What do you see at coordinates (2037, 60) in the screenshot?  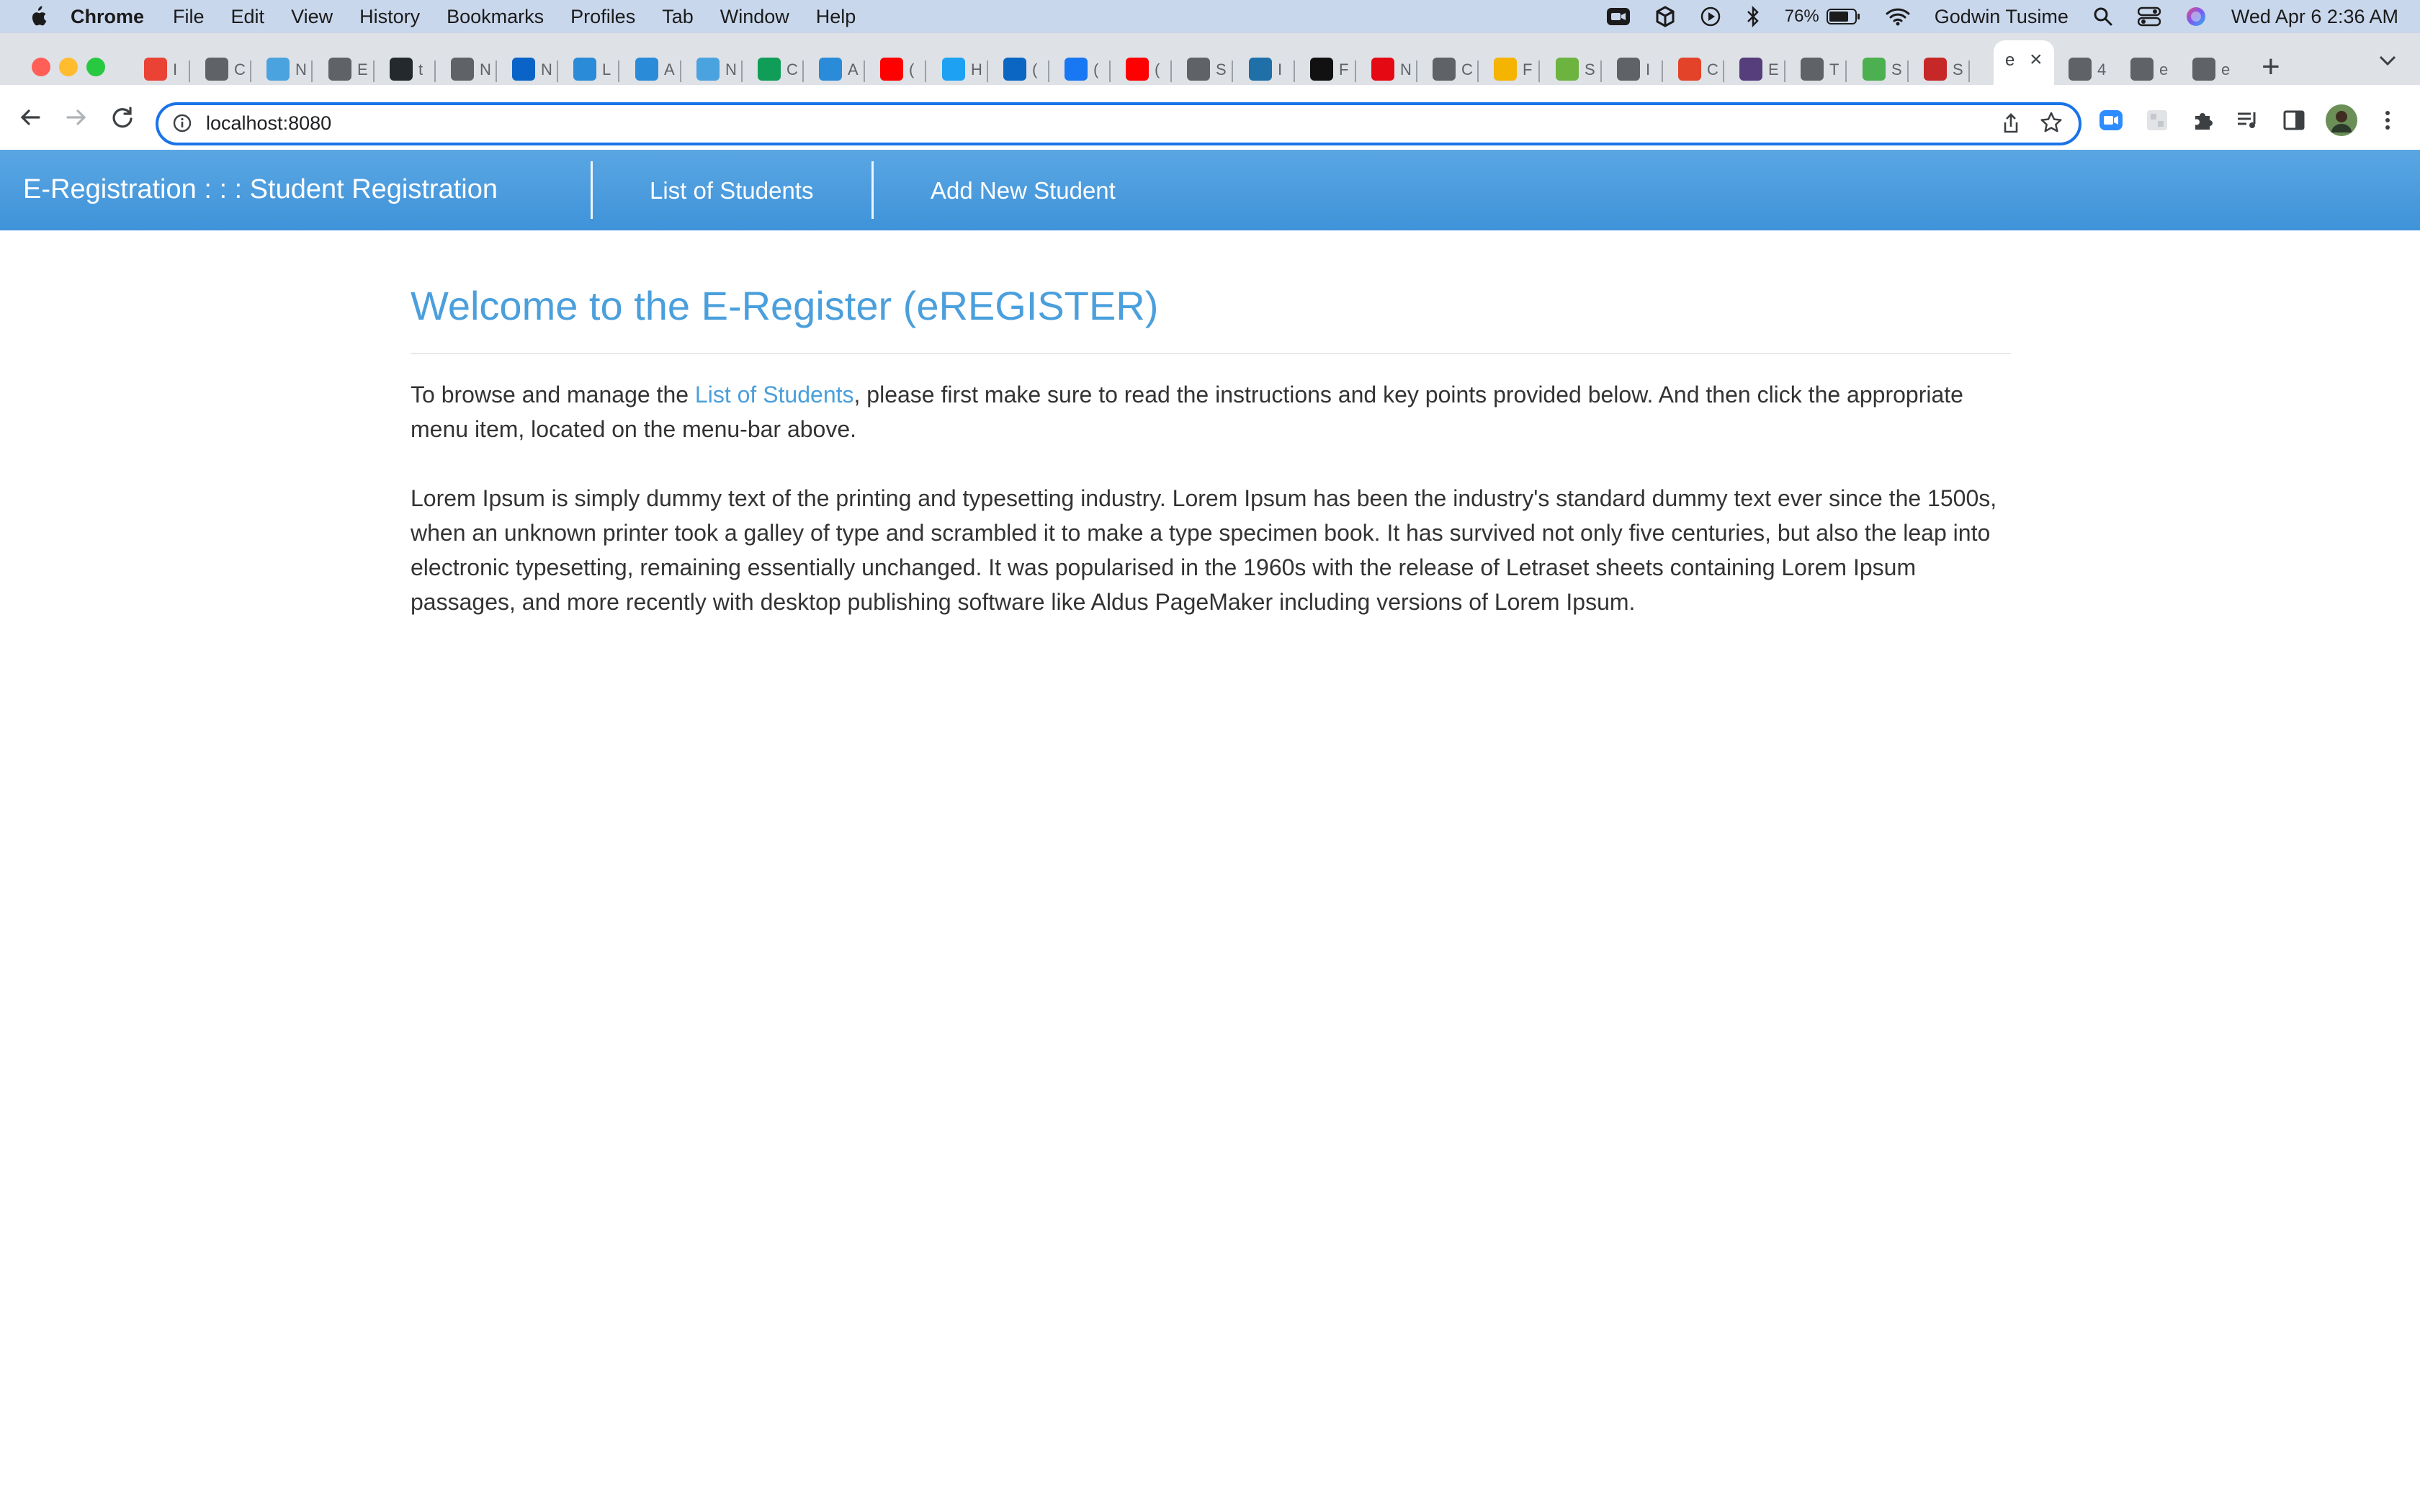 I see `close-tab-icon: ×` at bounding box center [2037, 60].